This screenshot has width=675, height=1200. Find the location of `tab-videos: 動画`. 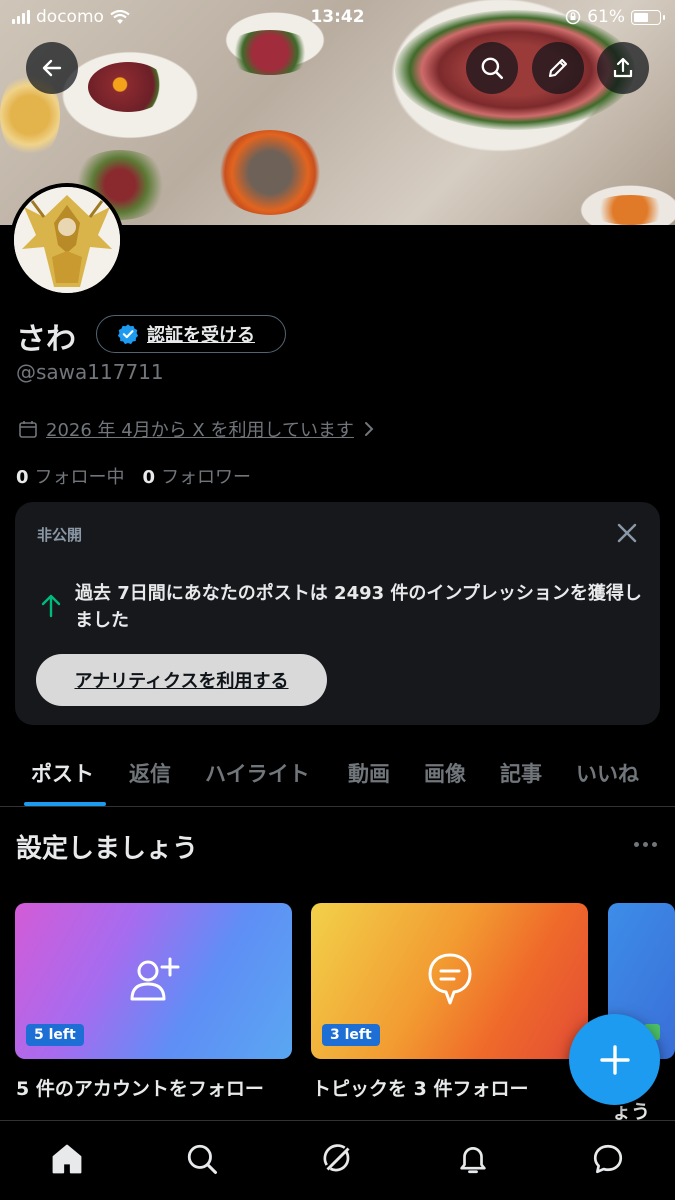

tab-videos: 動画 is located at coordinates (369, 773).